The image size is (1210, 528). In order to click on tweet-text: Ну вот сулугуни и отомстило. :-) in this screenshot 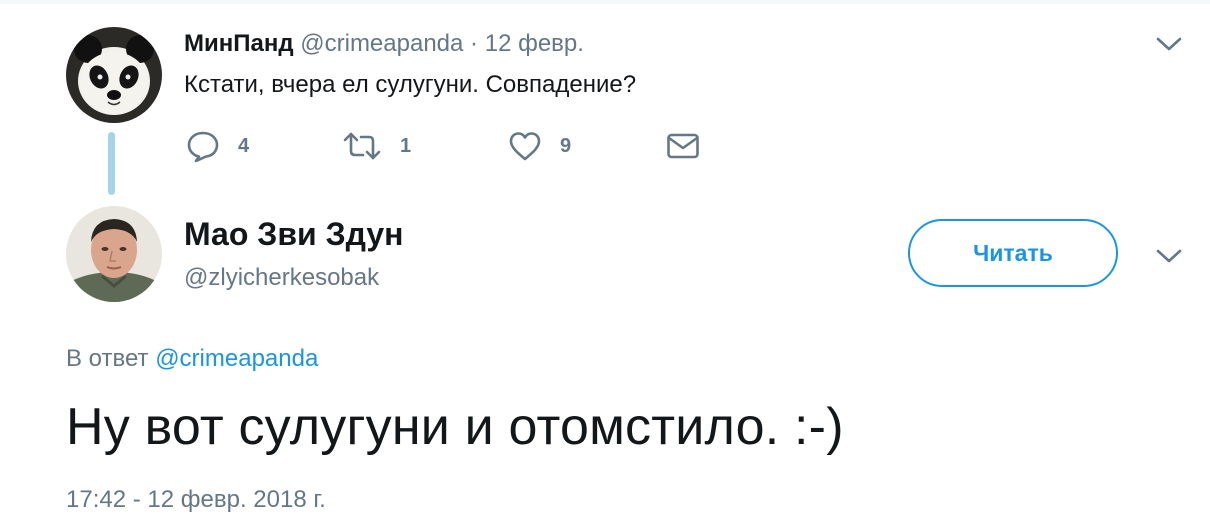, I will do `click(455, 427)`.